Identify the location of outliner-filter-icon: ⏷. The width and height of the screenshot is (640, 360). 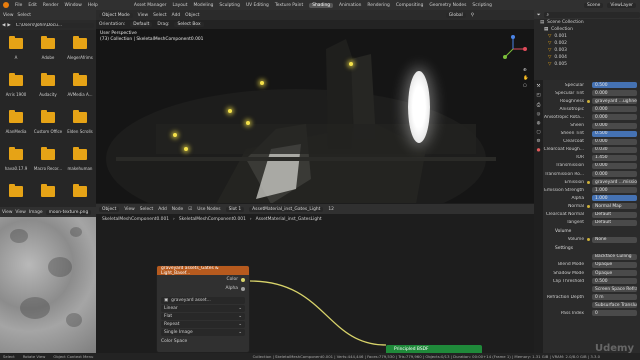
(539, 15).